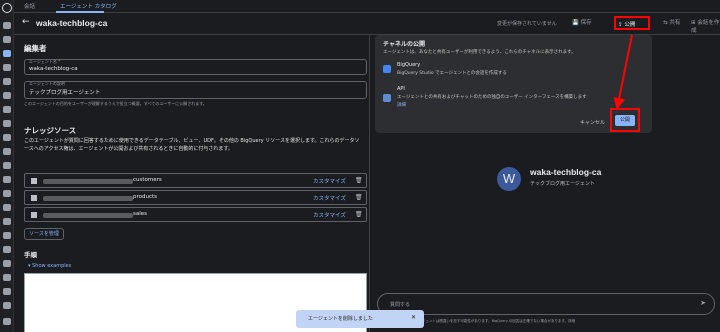 This screenshot has height=332, width=720. What do you see at coordinates (527, 24) in the screenshot?
I see `unsaved-status: 変更が保存されていません` at bounding box center [527, 24].